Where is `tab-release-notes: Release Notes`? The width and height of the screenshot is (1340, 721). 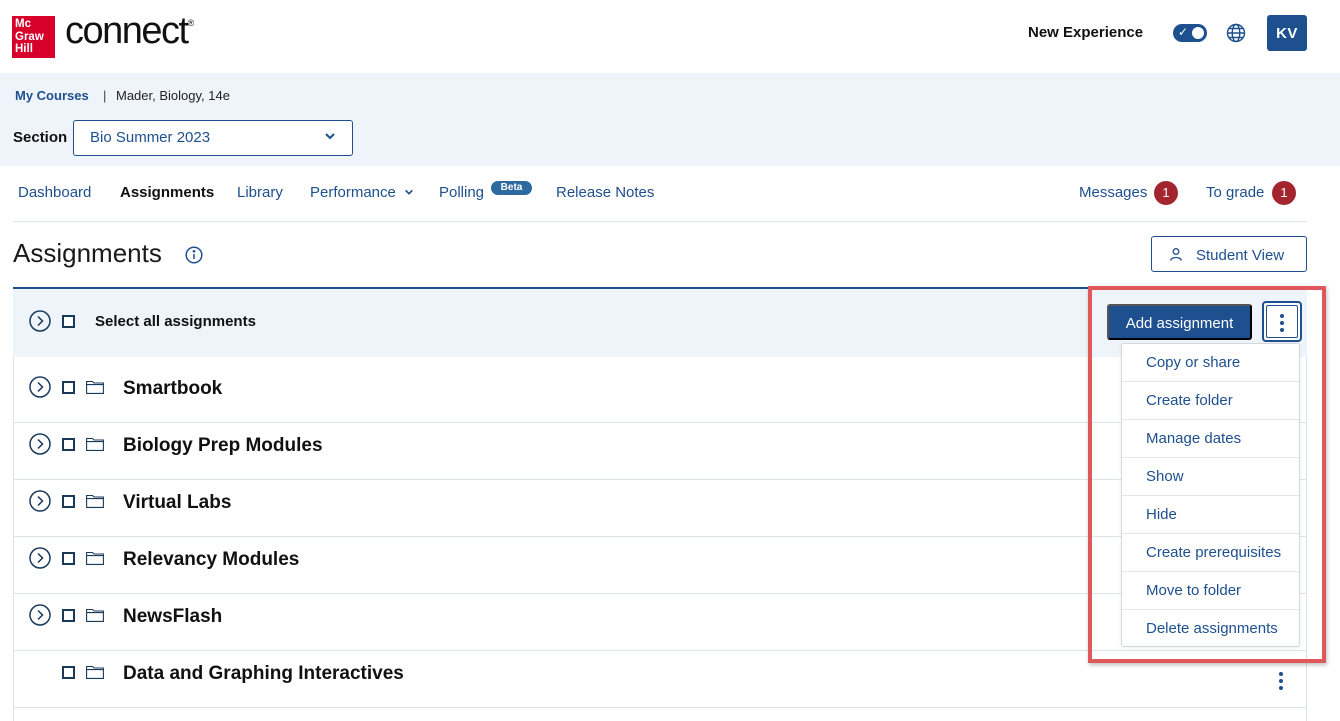 tab-release-notes: Release Notes is located at coordinates (605, 192).